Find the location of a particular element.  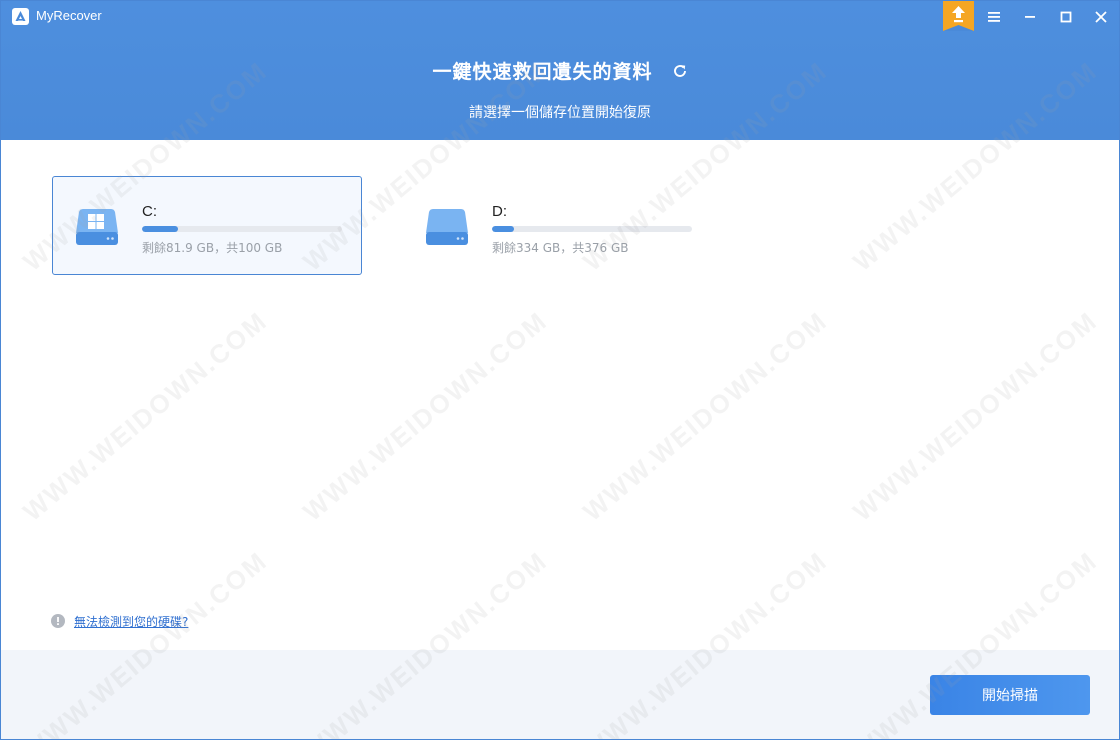

upgrade-button is located at coordinates (958, 16).